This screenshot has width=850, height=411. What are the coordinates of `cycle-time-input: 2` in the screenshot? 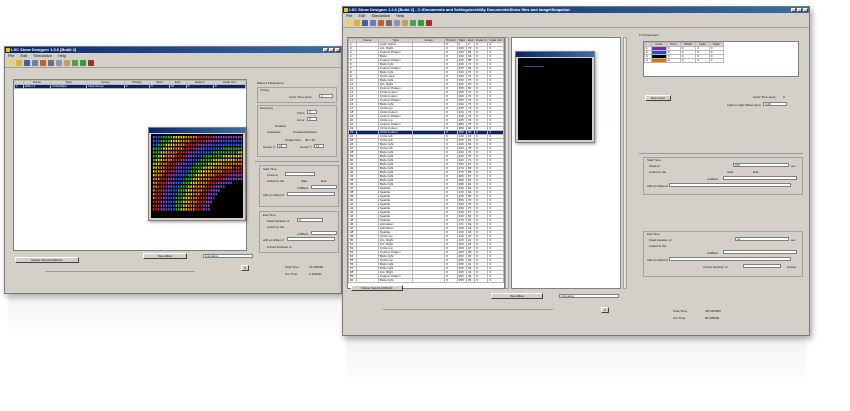 It's located at (326, 96).